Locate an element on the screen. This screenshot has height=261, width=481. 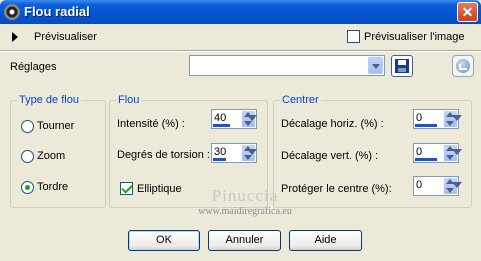
floppy-disk-icon is located at coordinates (402, 66).